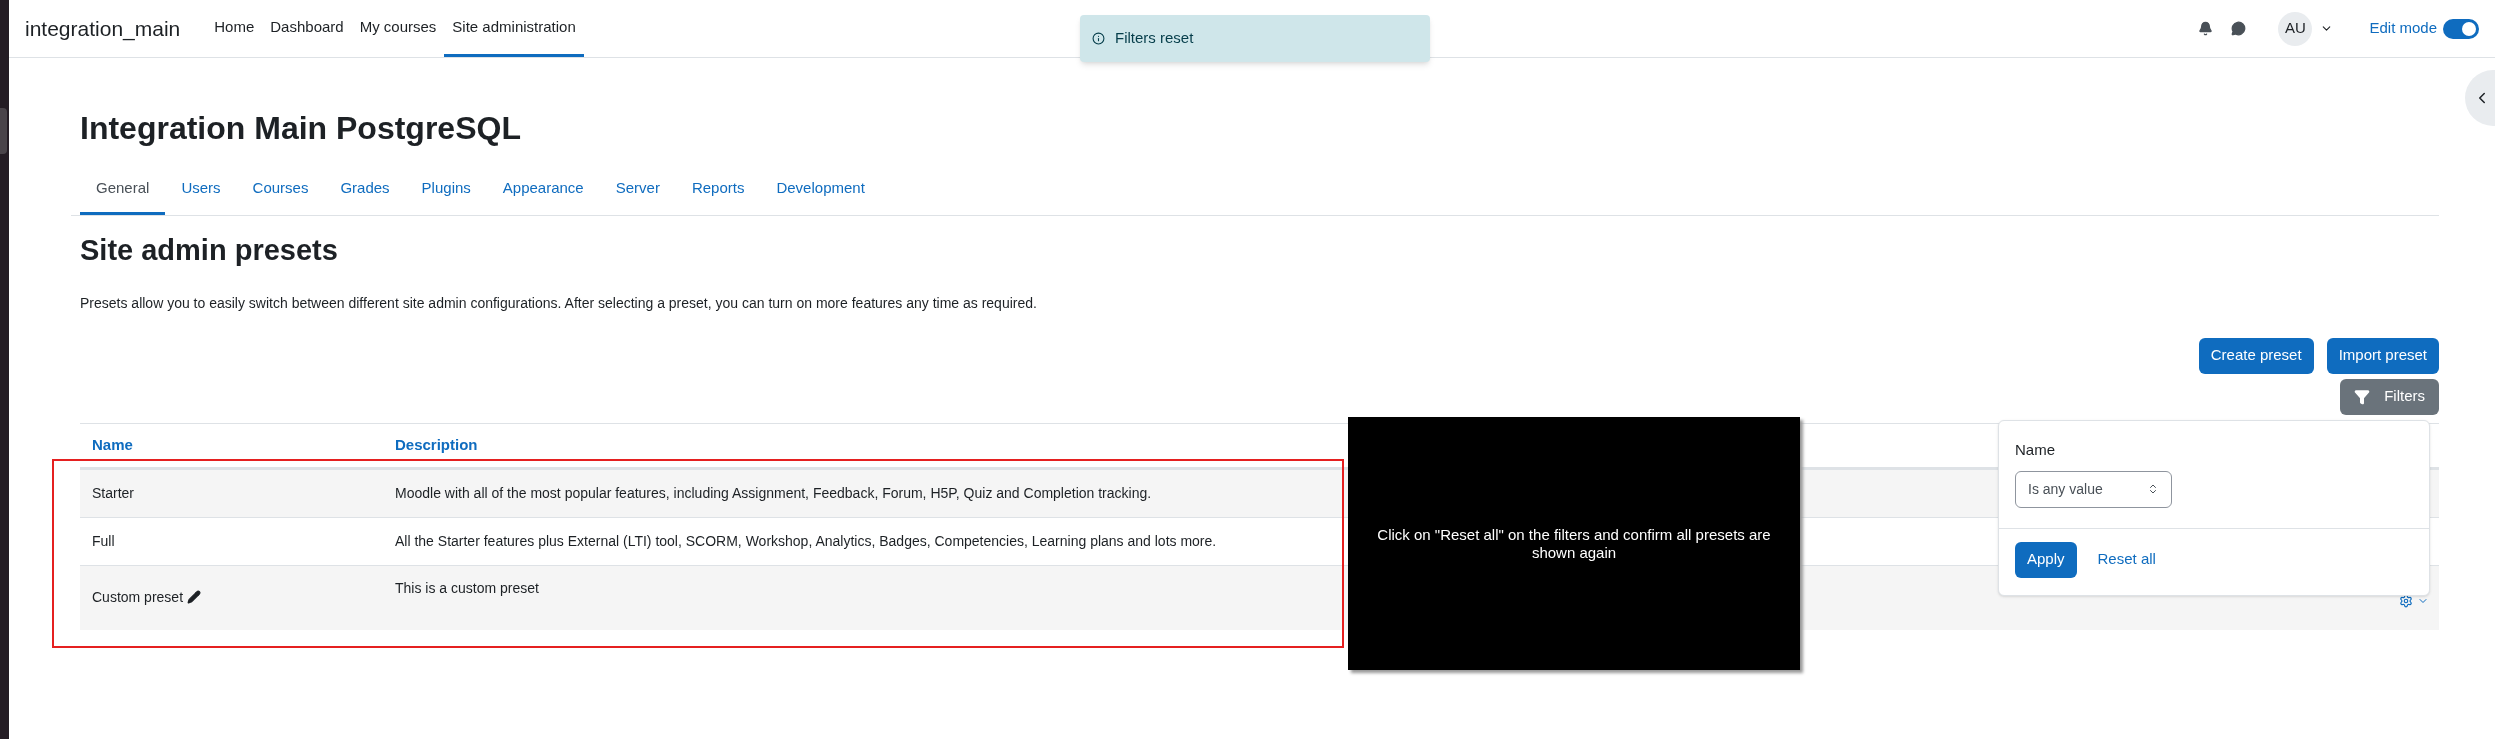 The height and width of the screenshot is (739, 2495). I want to click on primary-button: Import preset, so click(2382, 355).